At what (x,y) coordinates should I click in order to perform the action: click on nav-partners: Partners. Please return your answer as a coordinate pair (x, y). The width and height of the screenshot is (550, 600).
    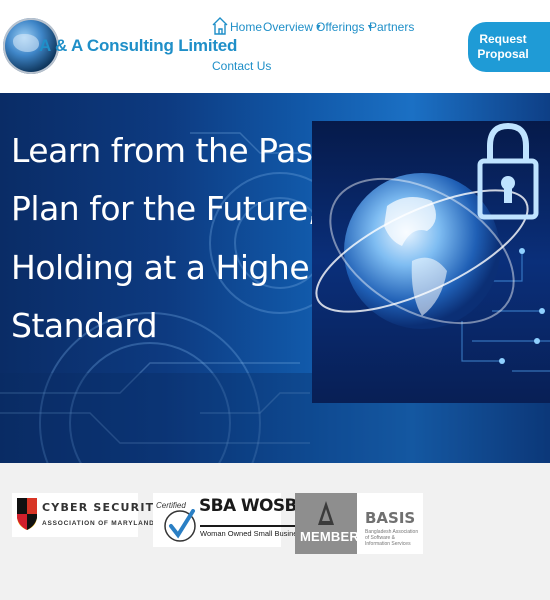
    Looking at the image, I should click on (391, 27).